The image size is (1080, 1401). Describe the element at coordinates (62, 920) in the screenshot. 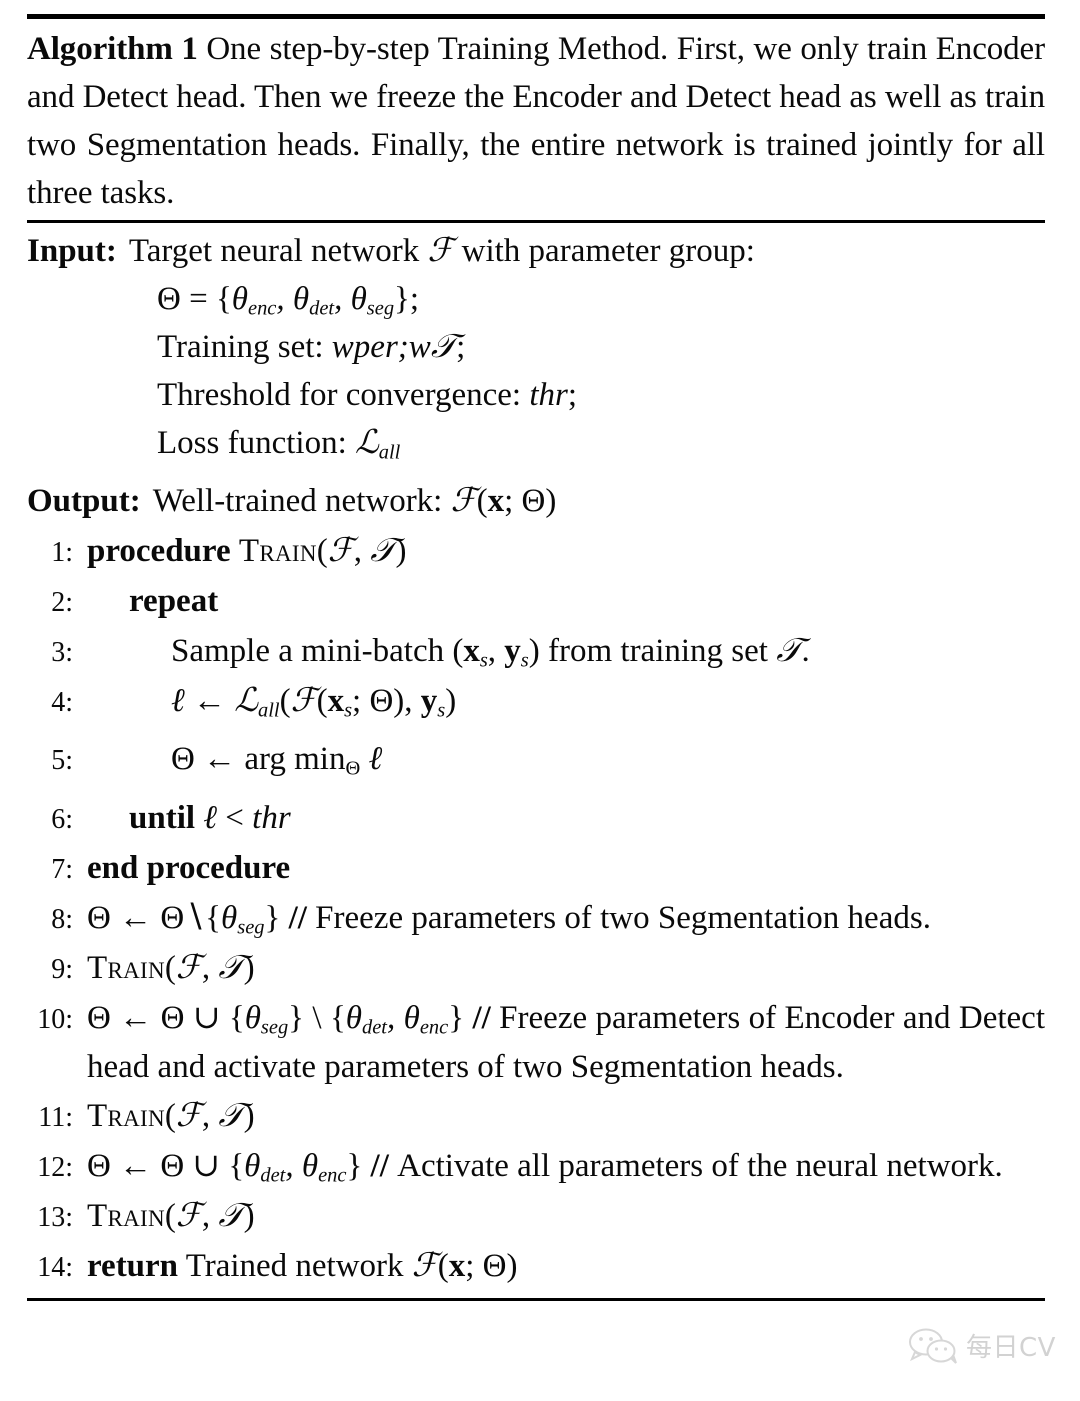

I see `step-number: 8:` at that location.